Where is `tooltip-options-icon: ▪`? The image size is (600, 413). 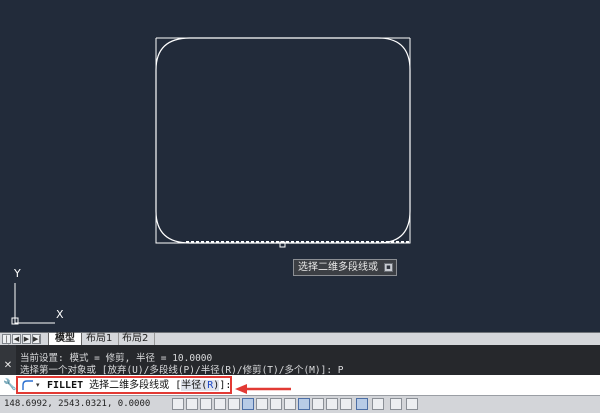
tooltip-options-icon: ▪ is located at coordinates (388, 267).